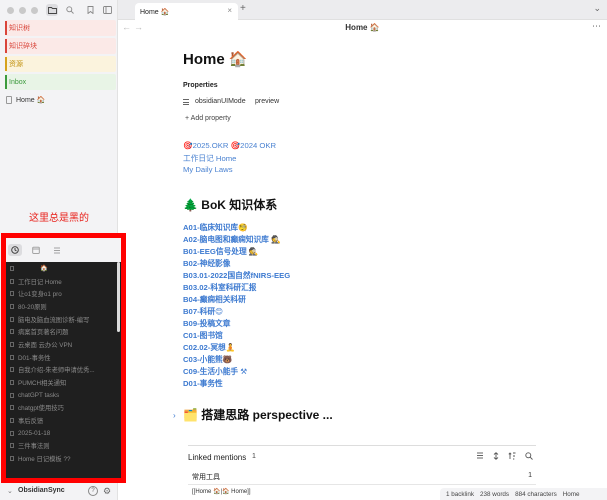 This screenshot has width=607, height=500. What do you see at coordinates (206, 477) in the screenshot?
I see `mention-group-title: 常用工具` at bounding box center [206, 477].